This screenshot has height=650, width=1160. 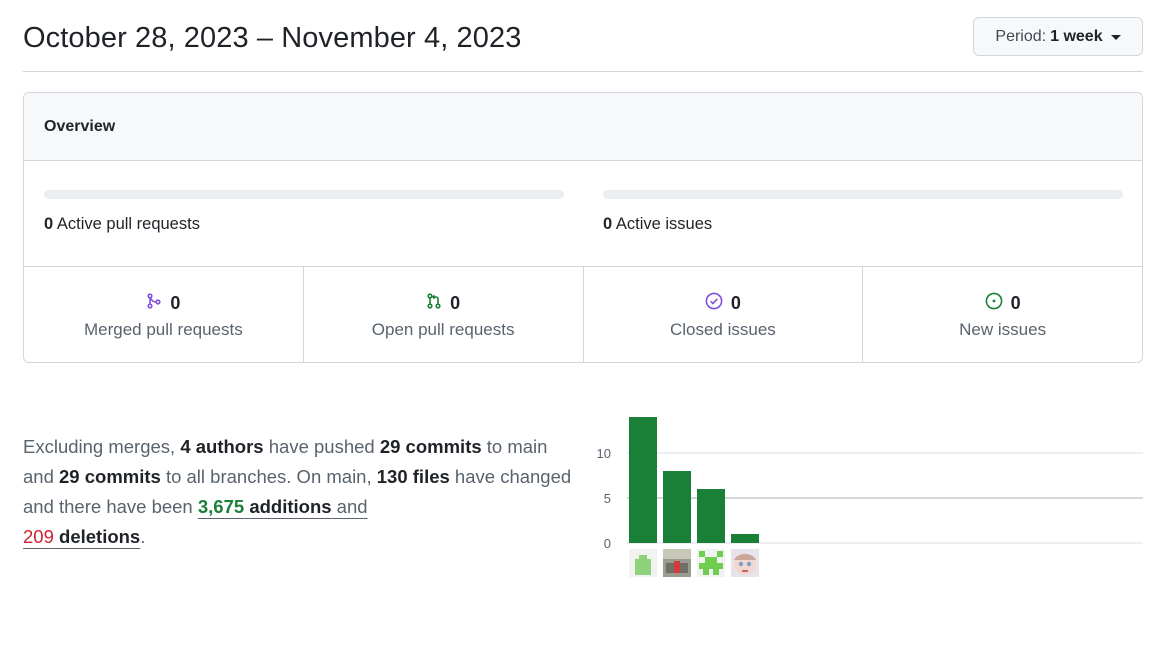 I want to click on overview-title: Overview, so click(x=80, y=126).